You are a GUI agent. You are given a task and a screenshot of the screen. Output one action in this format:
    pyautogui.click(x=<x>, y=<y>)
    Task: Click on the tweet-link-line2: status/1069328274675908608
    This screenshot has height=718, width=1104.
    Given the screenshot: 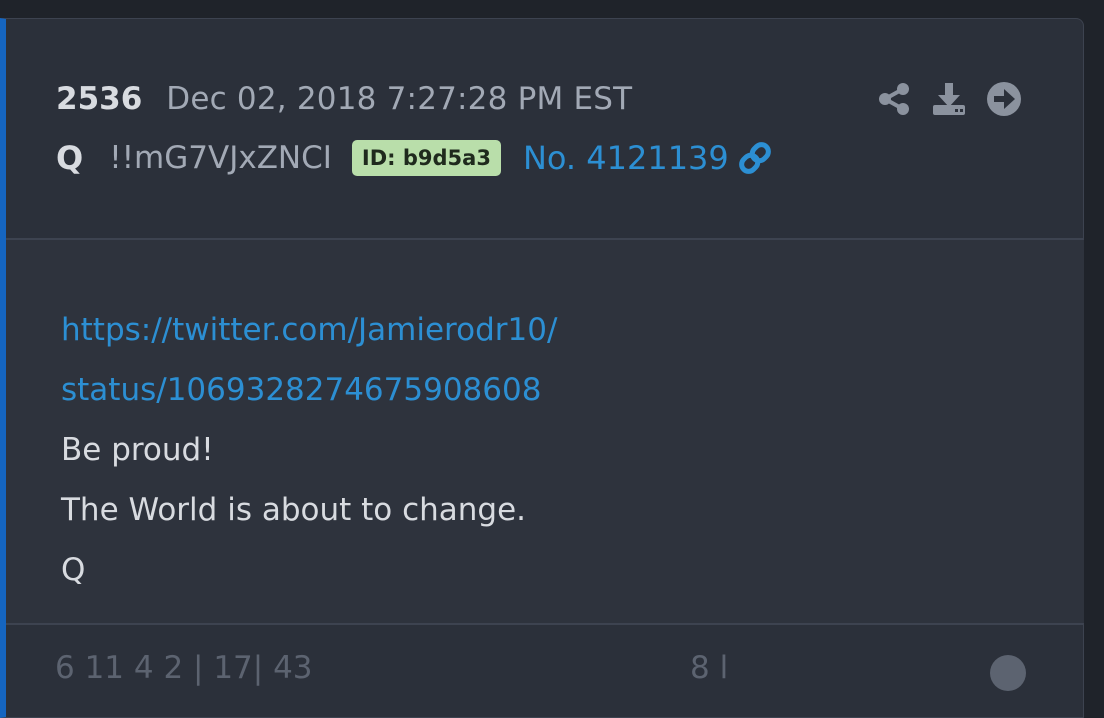 What is the action you would take?
    pyautogui.click(x=309, y=390)
    